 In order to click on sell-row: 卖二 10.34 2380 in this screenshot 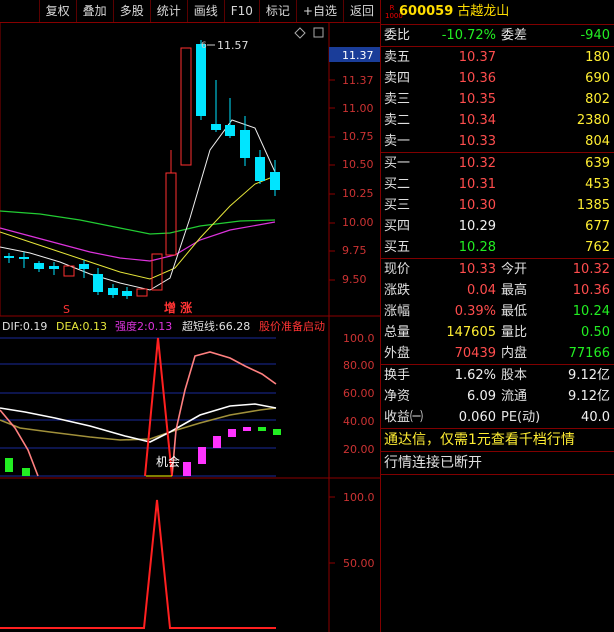, I will do `click(497, 120)`.